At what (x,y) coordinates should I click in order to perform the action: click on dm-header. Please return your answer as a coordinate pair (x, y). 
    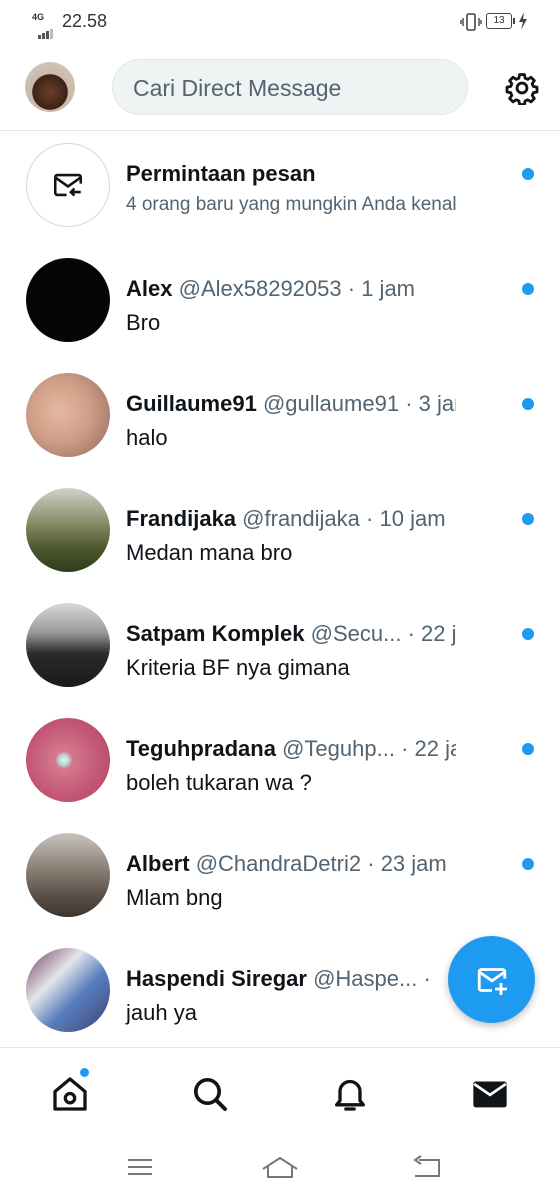
    Looking at the image, I should click on (280, 87).